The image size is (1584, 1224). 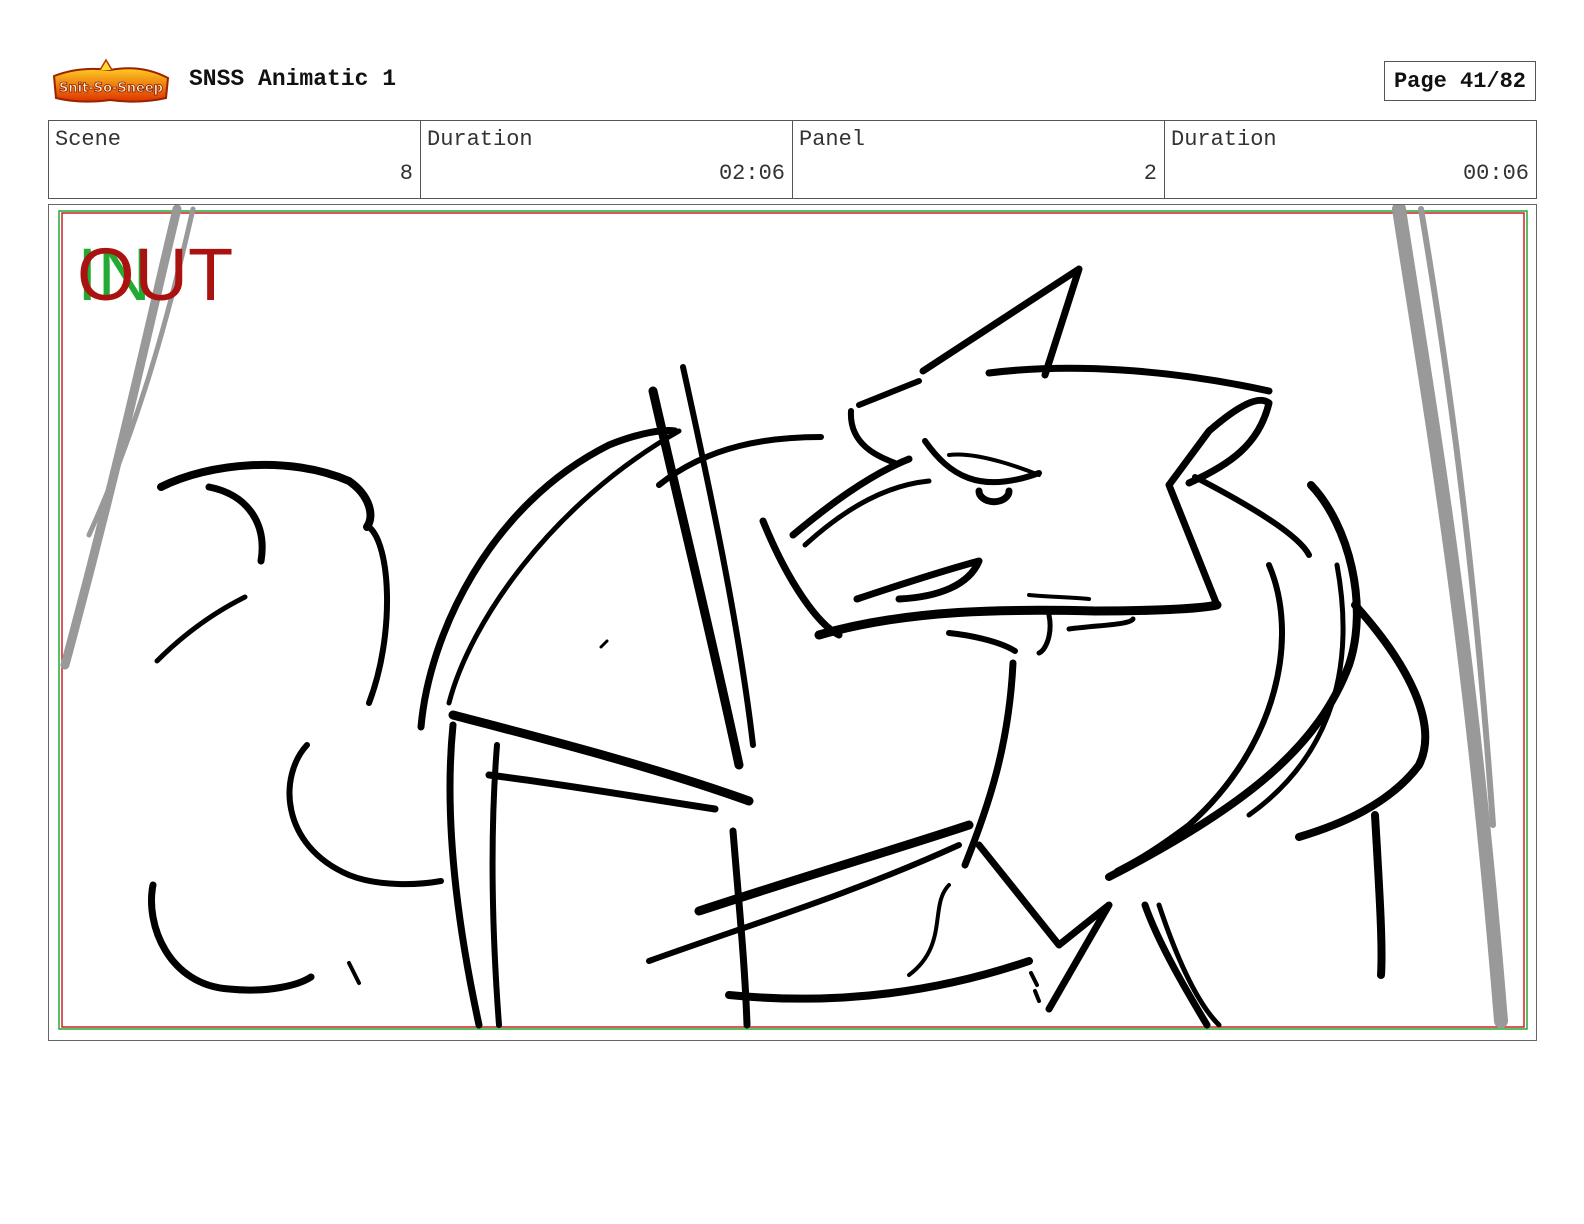 I want to click on page-indicator: Page 41/82, so click(x=1460, y=81).